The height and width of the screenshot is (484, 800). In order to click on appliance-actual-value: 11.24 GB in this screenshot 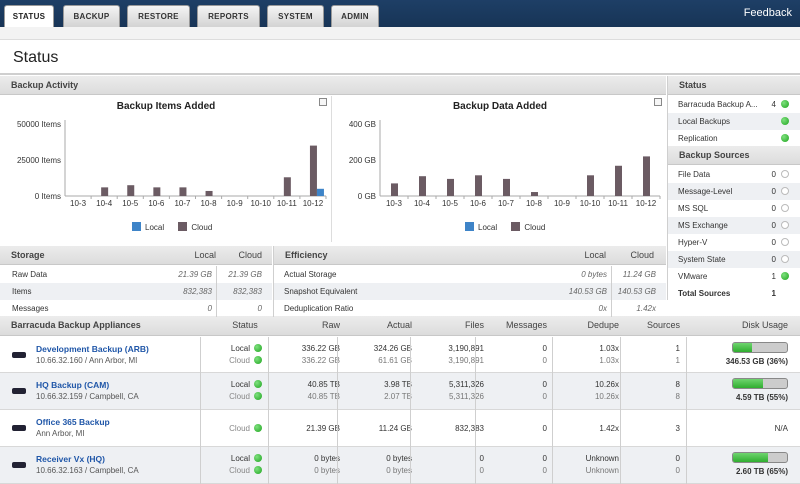, I will do `click(395, 428)`.